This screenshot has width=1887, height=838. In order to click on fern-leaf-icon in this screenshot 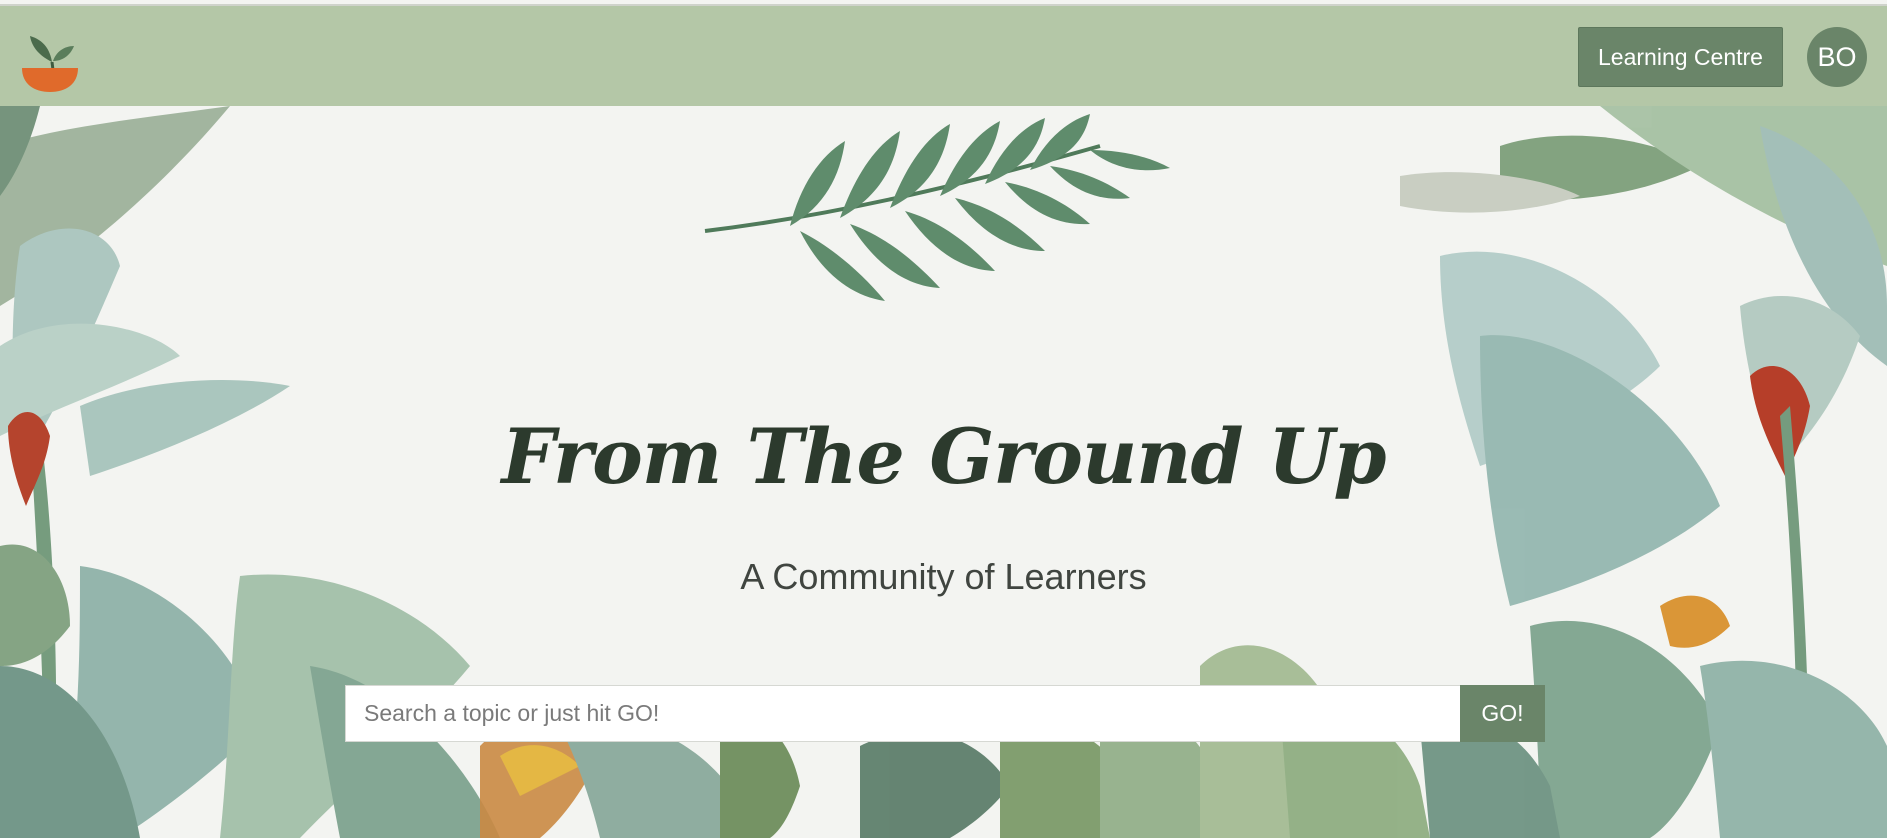, I will do `click(937, 207)`.